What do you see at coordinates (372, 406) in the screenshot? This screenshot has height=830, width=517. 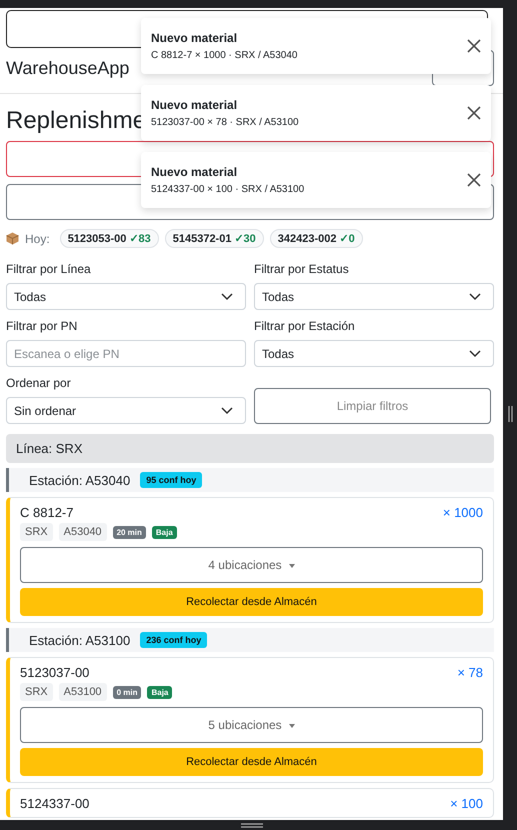 I see `clear-filters-button: Limpiar filtros` at bounding box center [372, 406].